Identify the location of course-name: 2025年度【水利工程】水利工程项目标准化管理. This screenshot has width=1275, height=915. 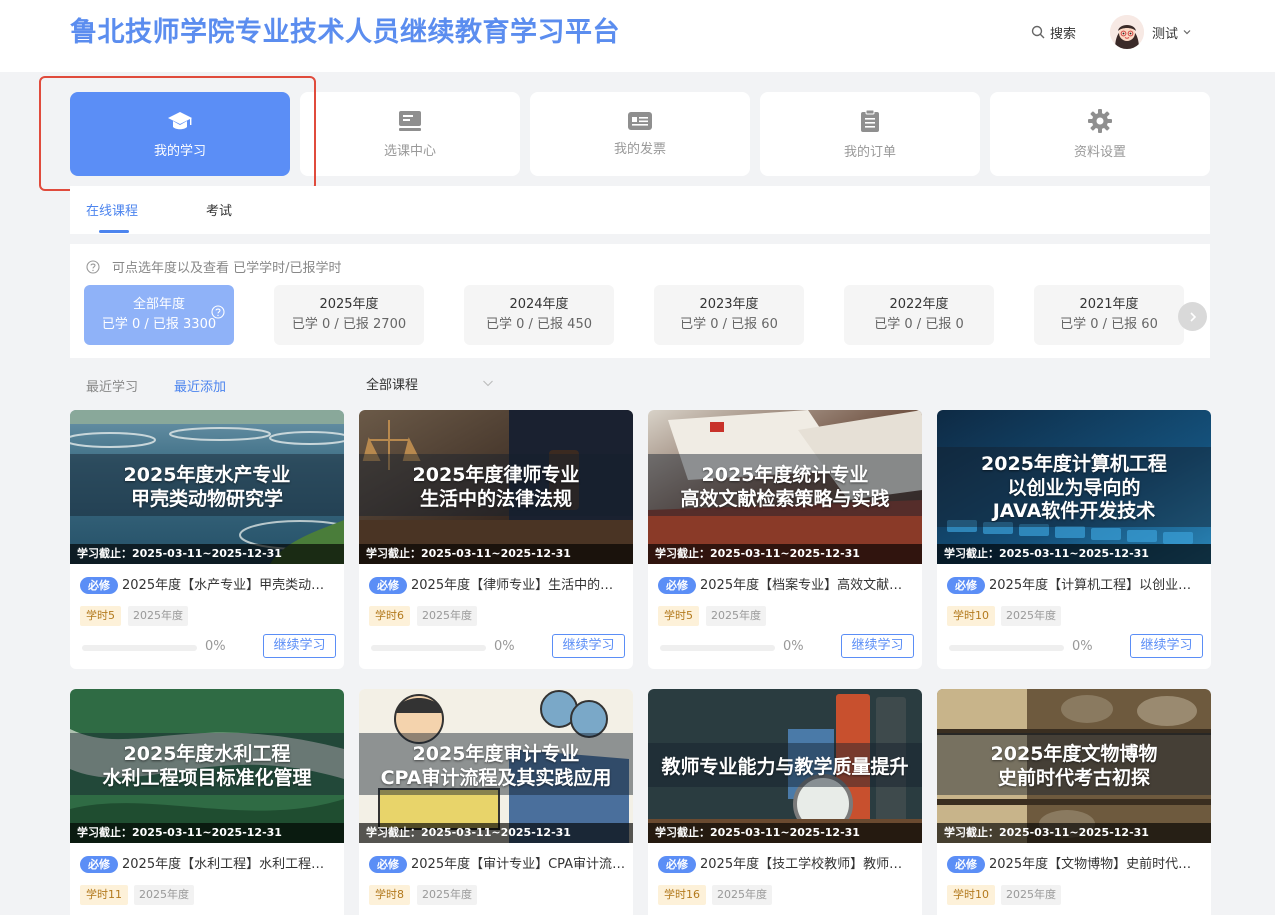
(229, 864).